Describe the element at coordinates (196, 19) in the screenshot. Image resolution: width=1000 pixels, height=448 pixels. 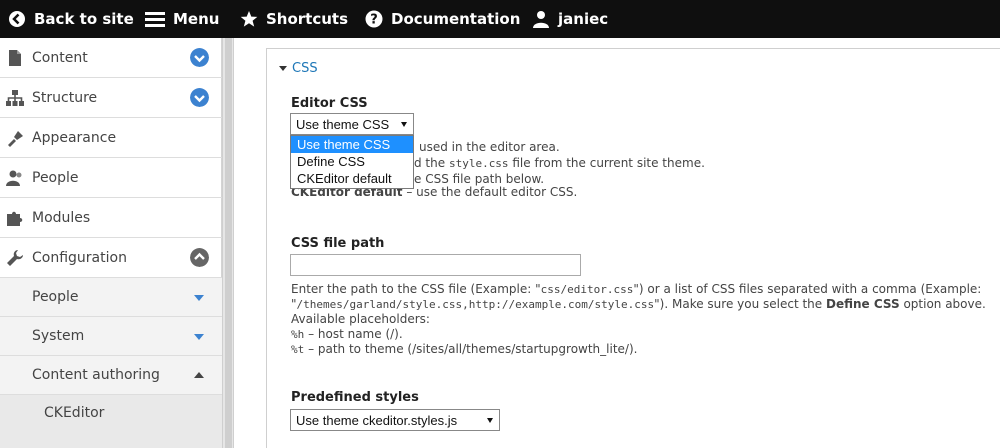
I see `menu-label: Menu` at that location.